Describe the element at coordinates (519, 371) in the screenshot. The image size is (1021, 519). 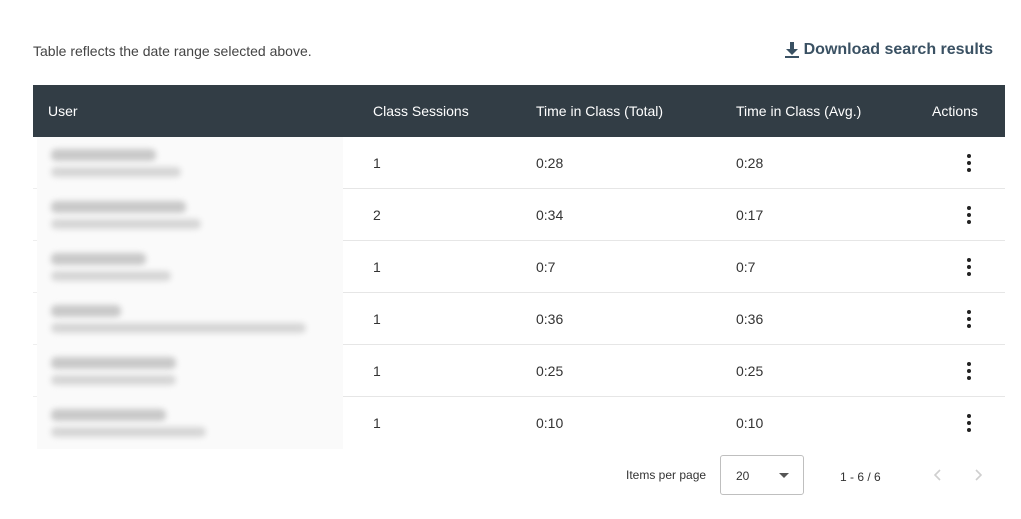
I see `table-row: 1 0:25 0:25` at that location.